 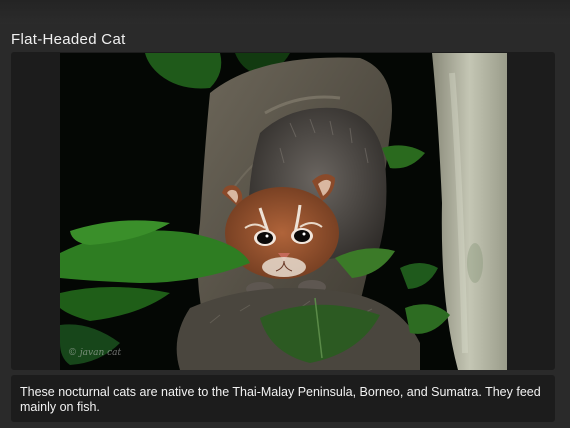 I want to click on cat-eye-left, so click(x=265, y=238).